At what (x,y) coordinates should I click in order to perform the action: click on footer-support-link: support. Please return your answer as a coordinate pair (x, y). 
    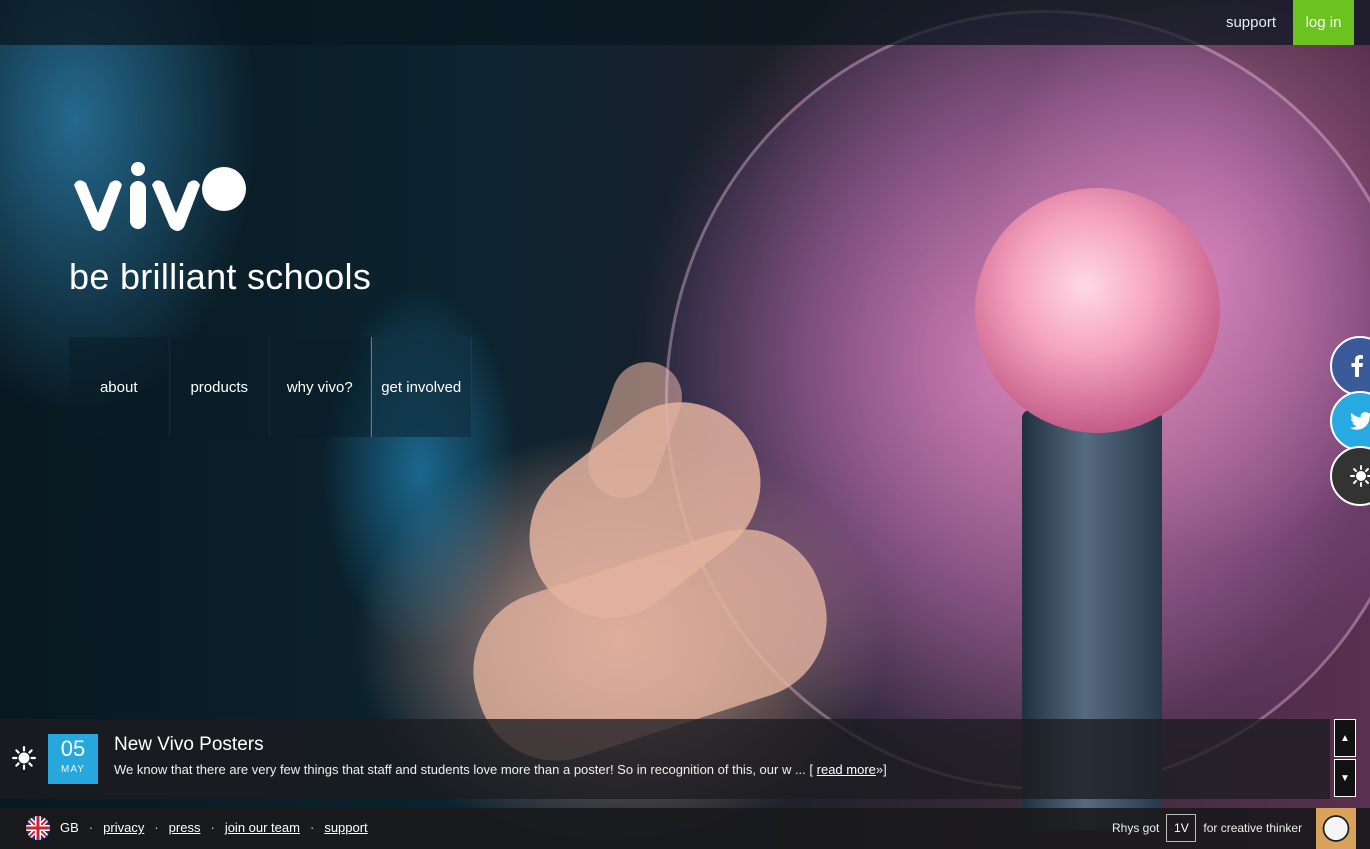
    Looking at the image, I should click on (345, 827).